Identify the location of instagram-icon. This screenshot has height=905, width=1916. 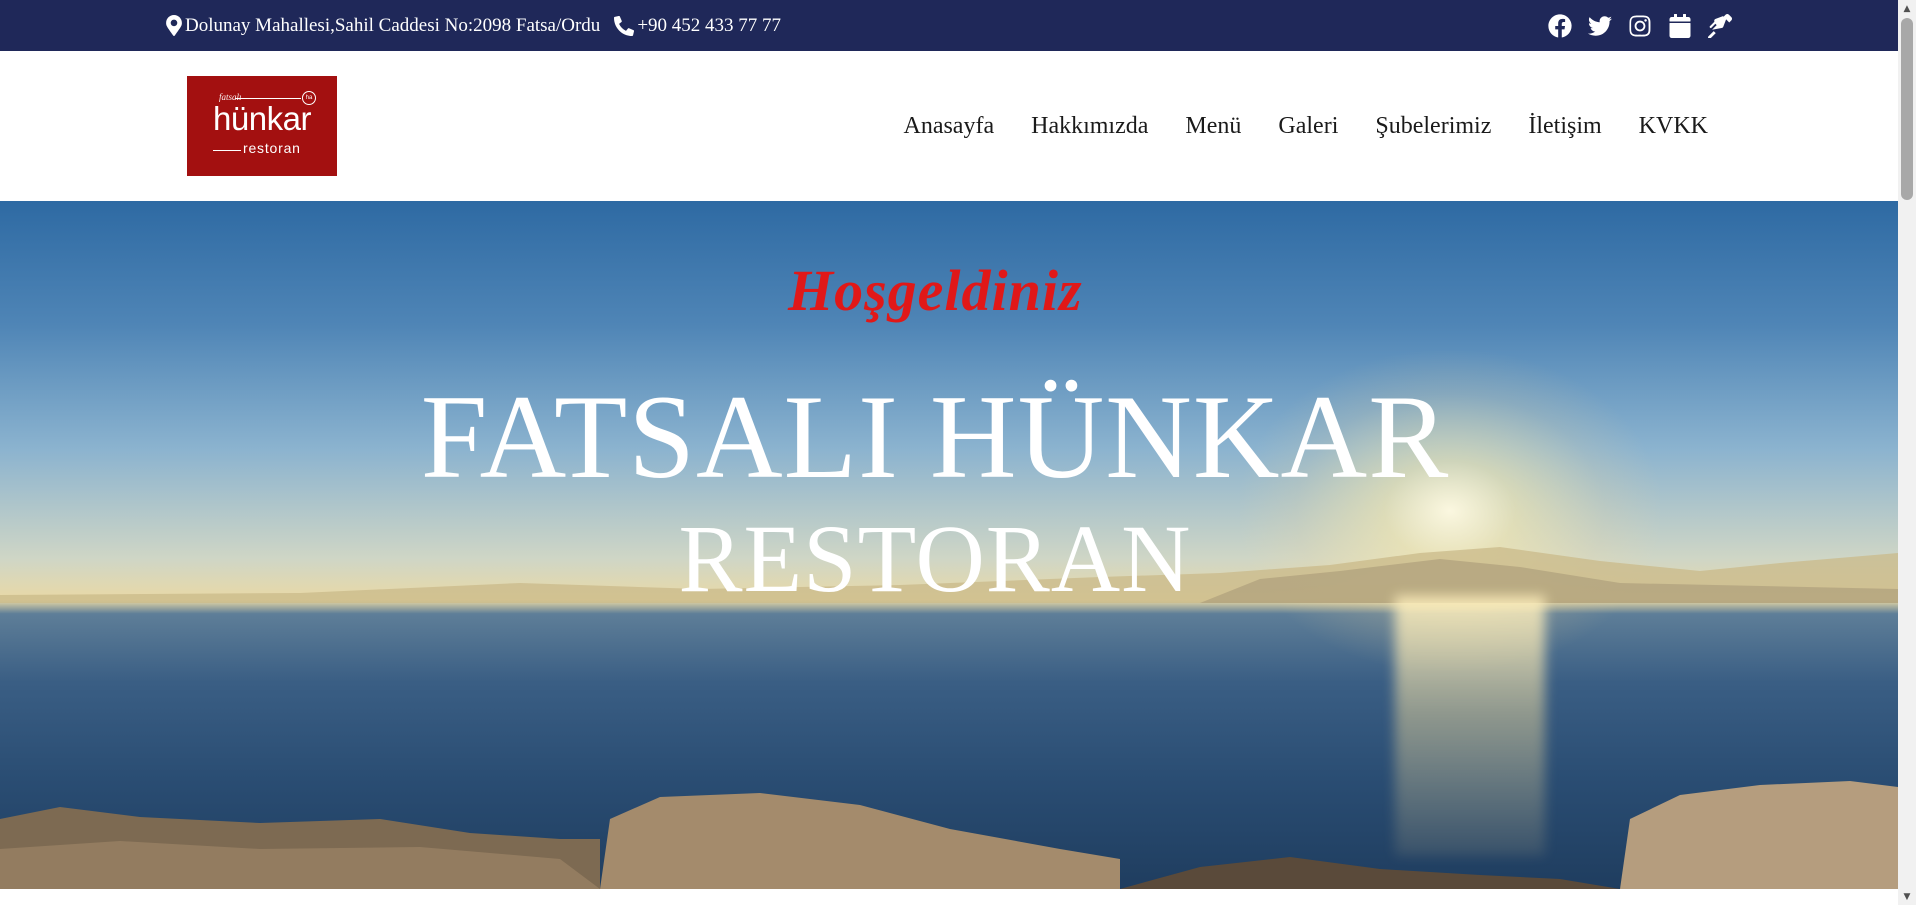
(1640, 26).